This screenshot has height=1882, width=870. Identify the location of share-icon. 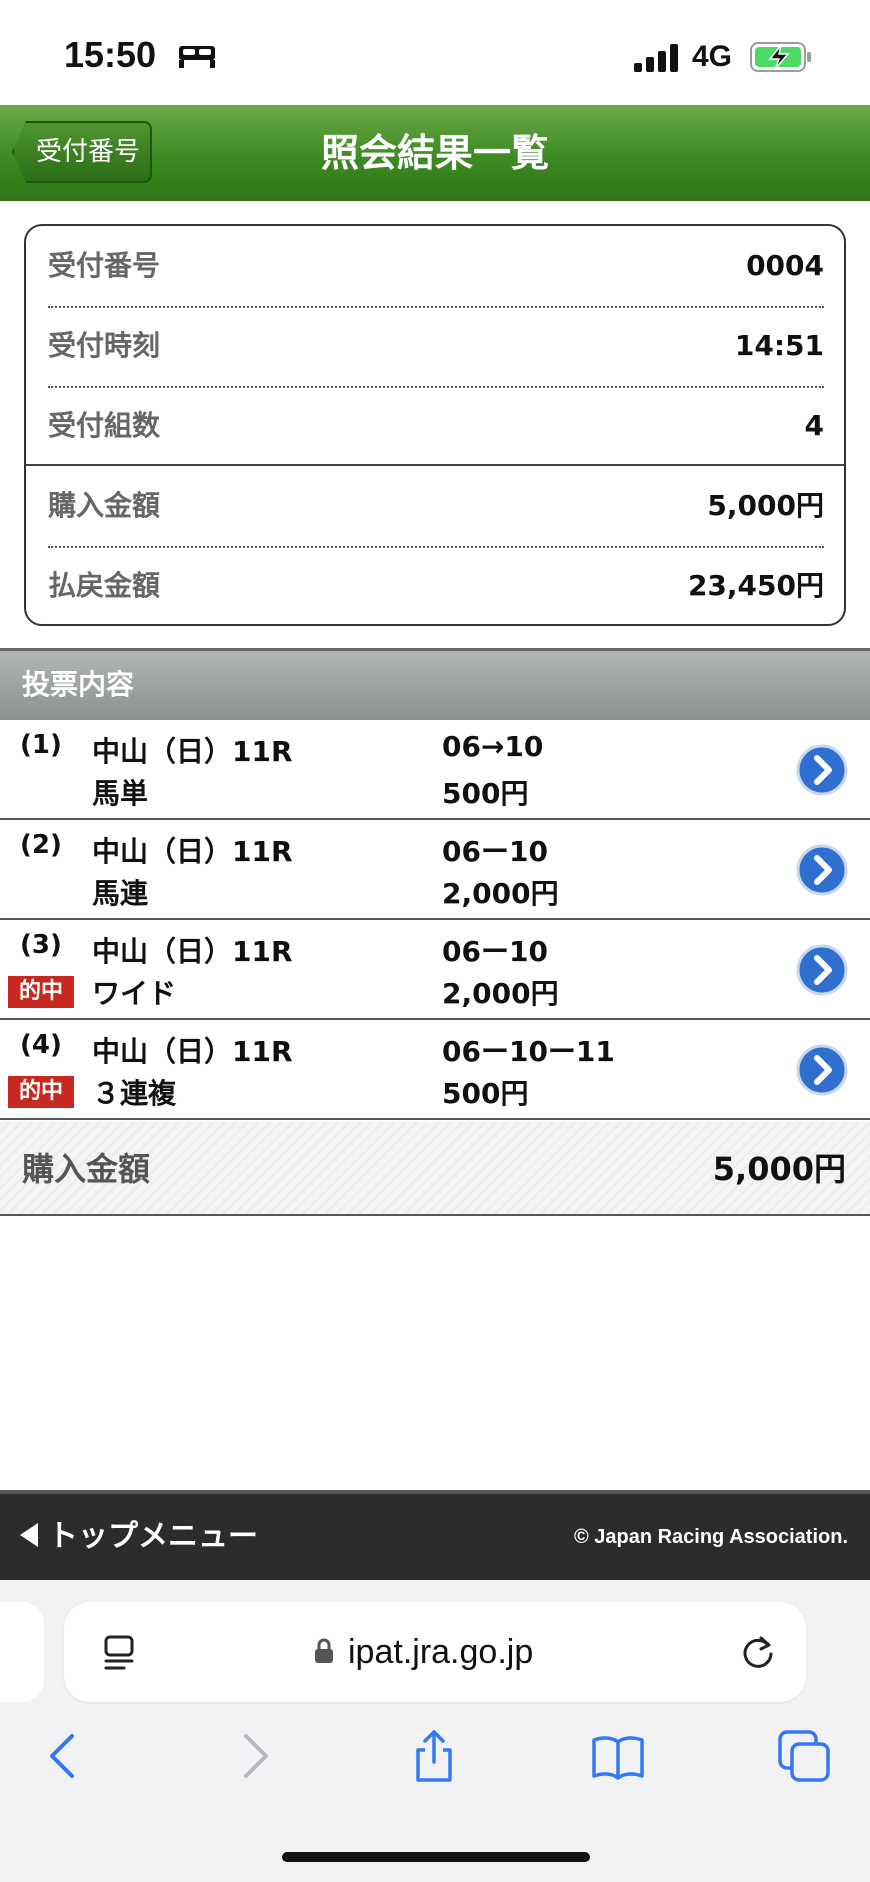
(434, 1756).